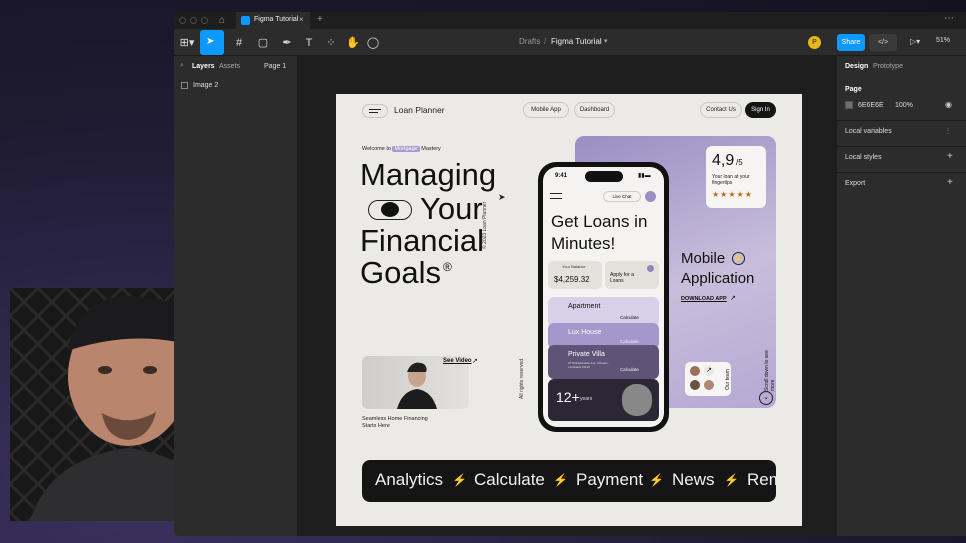  I want to click on logo: Loan Planner, so click(419, 110).